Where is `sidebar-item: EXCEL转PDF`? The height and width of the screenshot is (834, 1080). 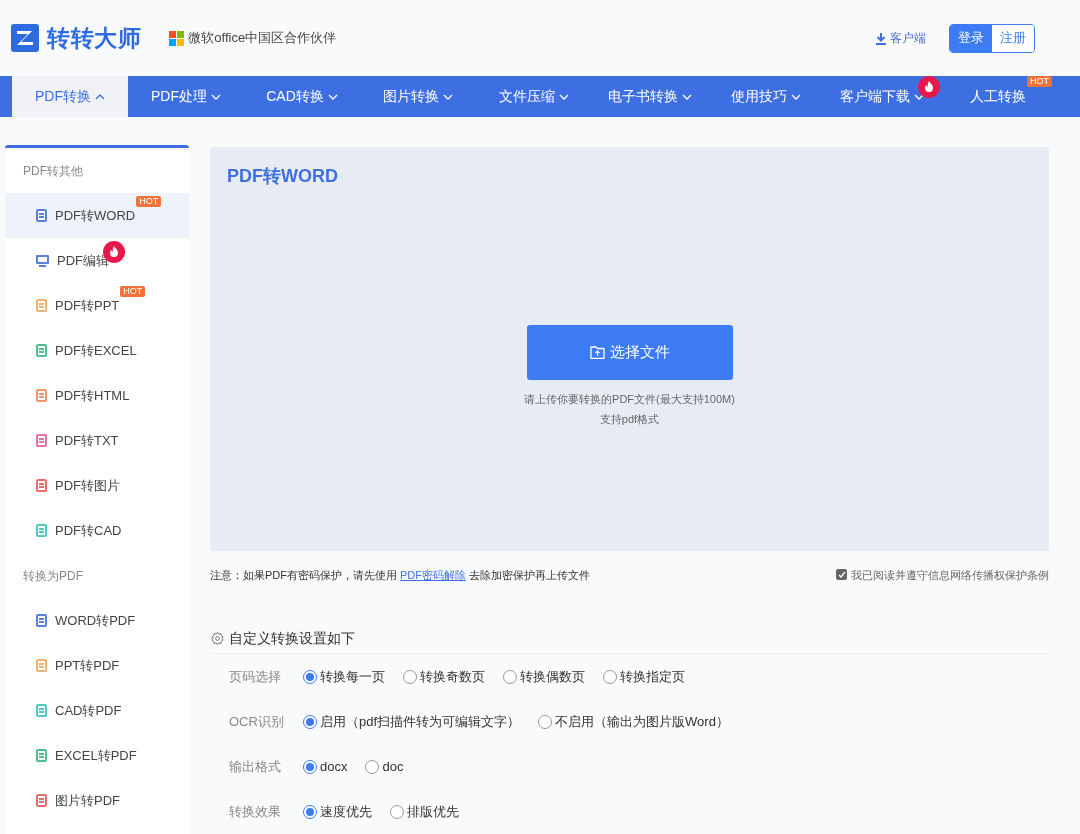
sidebar-item: EXCEL转PDF is located at coordinates (97, 755).